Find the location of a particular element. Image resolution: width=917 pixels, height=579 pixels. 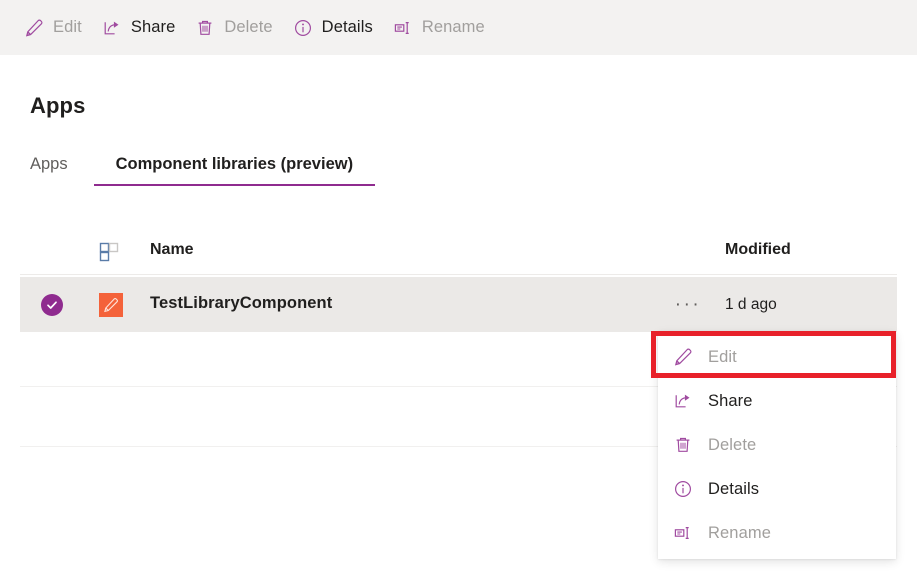

command-delete-button: Delete is located at coordinates (234, 28).